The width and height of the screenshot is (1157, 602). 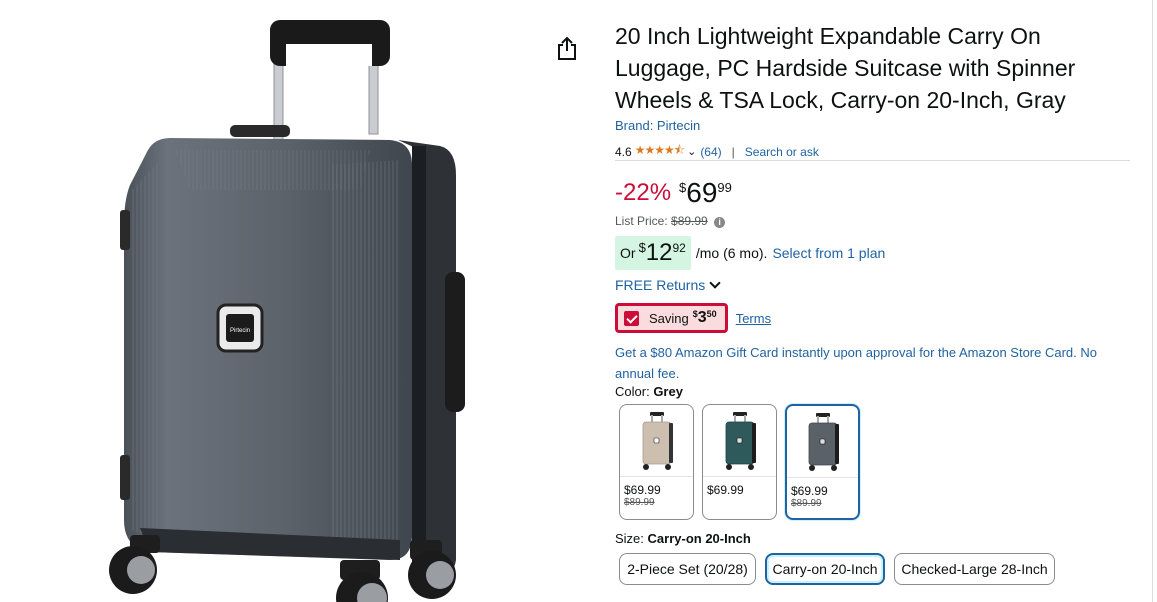 I want to click on color-swatch-teal: $69.99, so click(x=739, y=462).